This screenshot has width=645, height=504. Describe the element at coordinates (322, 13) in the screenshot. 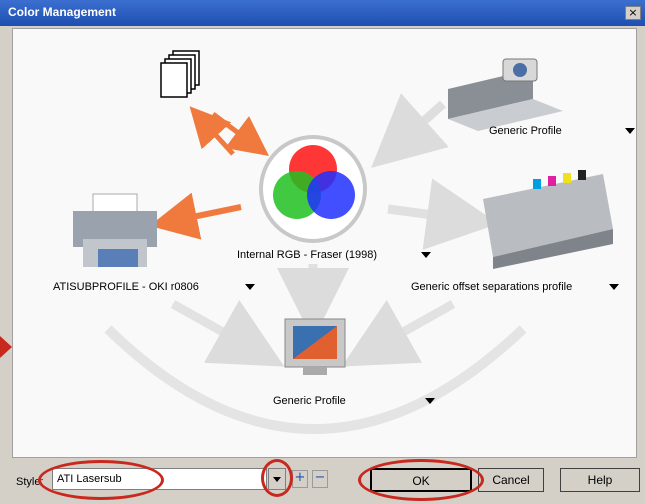

I see `title-bar: Color Management ×` at that location.